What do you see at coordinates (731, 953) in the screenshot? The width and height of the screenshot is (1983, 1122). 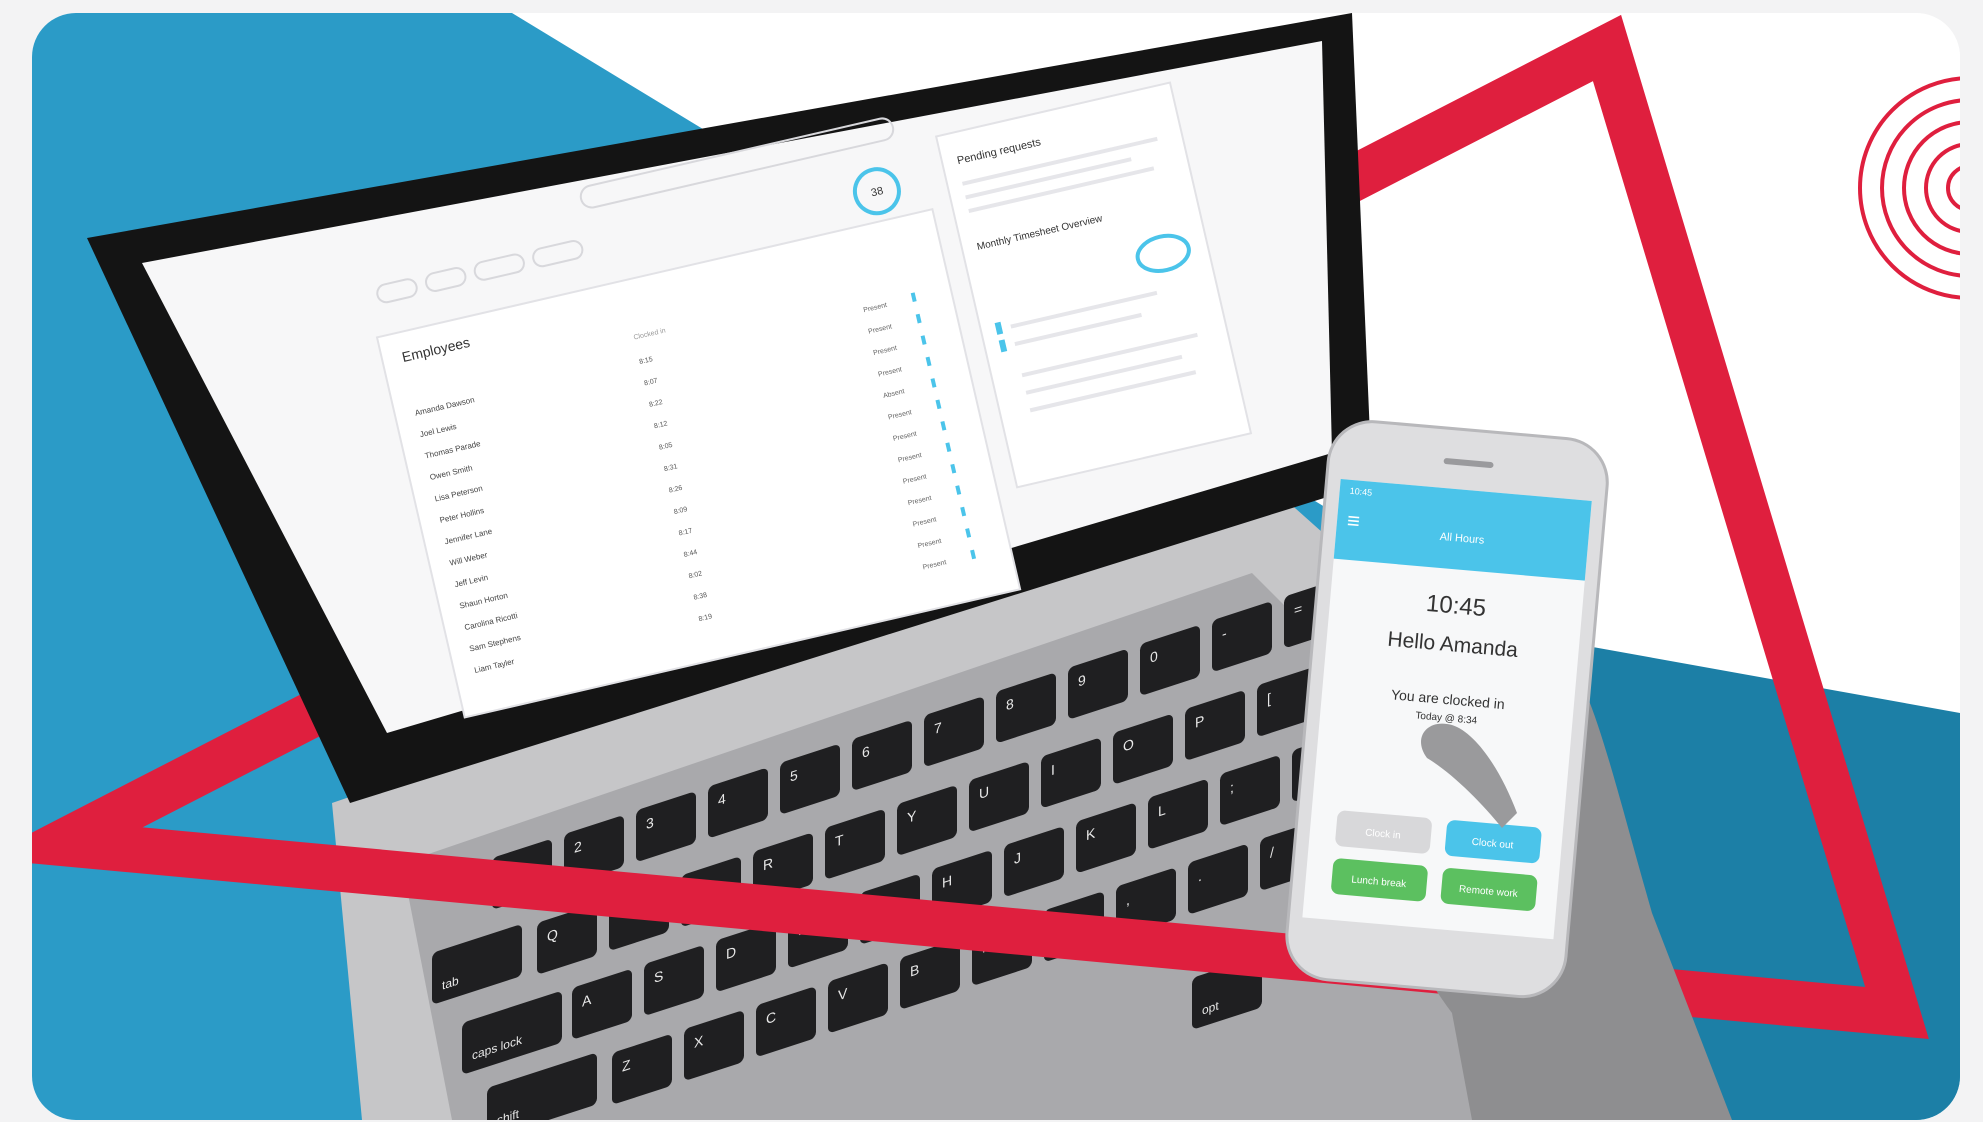 I see `key-label: D` at bounding box center [731, 953].